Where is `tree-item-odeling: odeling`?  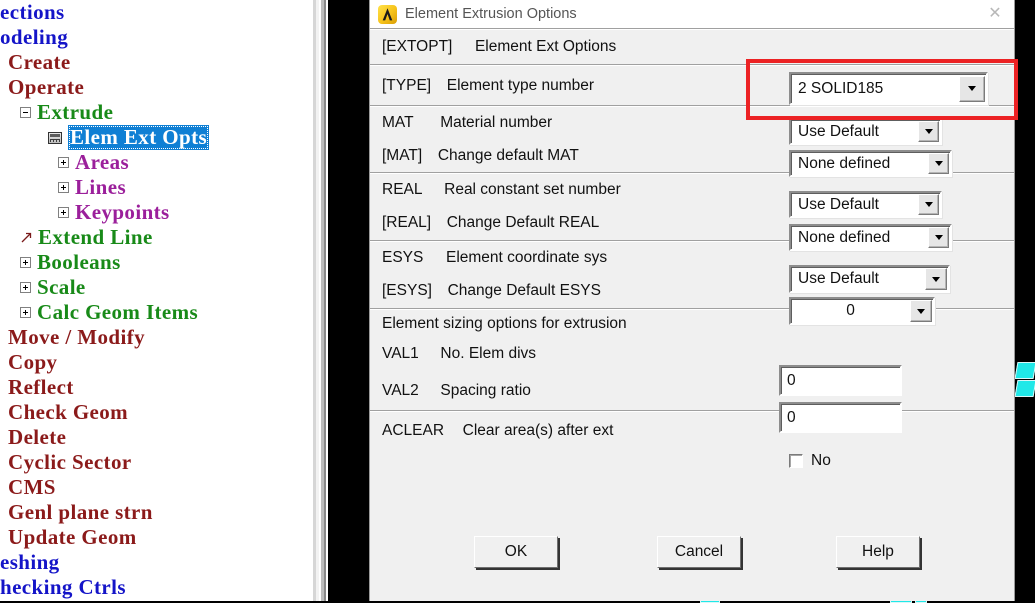 tree-item-odeling: odeling is located at coordinates (155, 37).